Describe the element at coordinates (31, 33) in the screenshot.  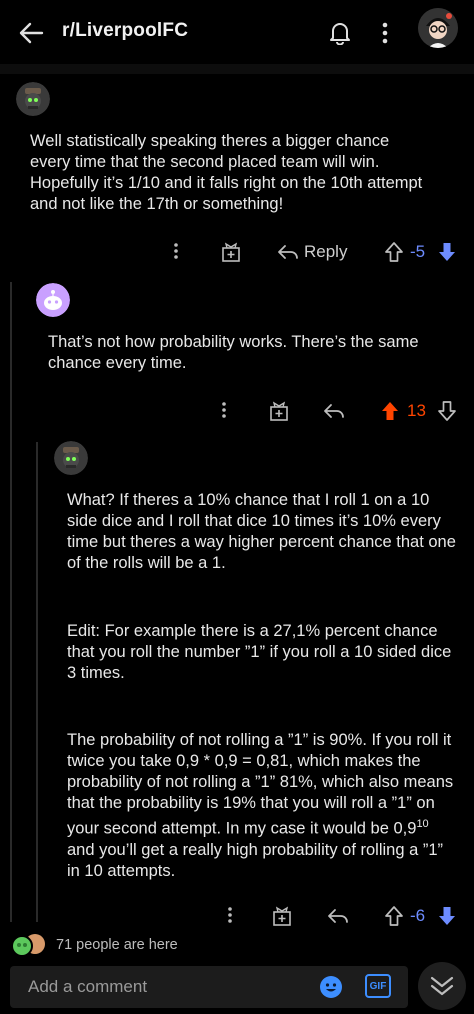
I see `arrow-left-icon` at that location.